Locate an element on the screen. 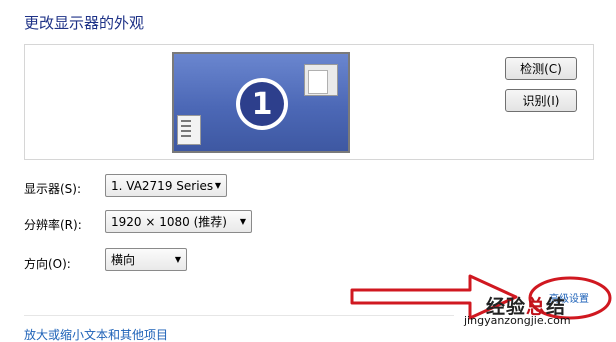 This screenshot has width=616, height=342. orientation-select: 横向 ▼ is located at coordinates (146, 259).